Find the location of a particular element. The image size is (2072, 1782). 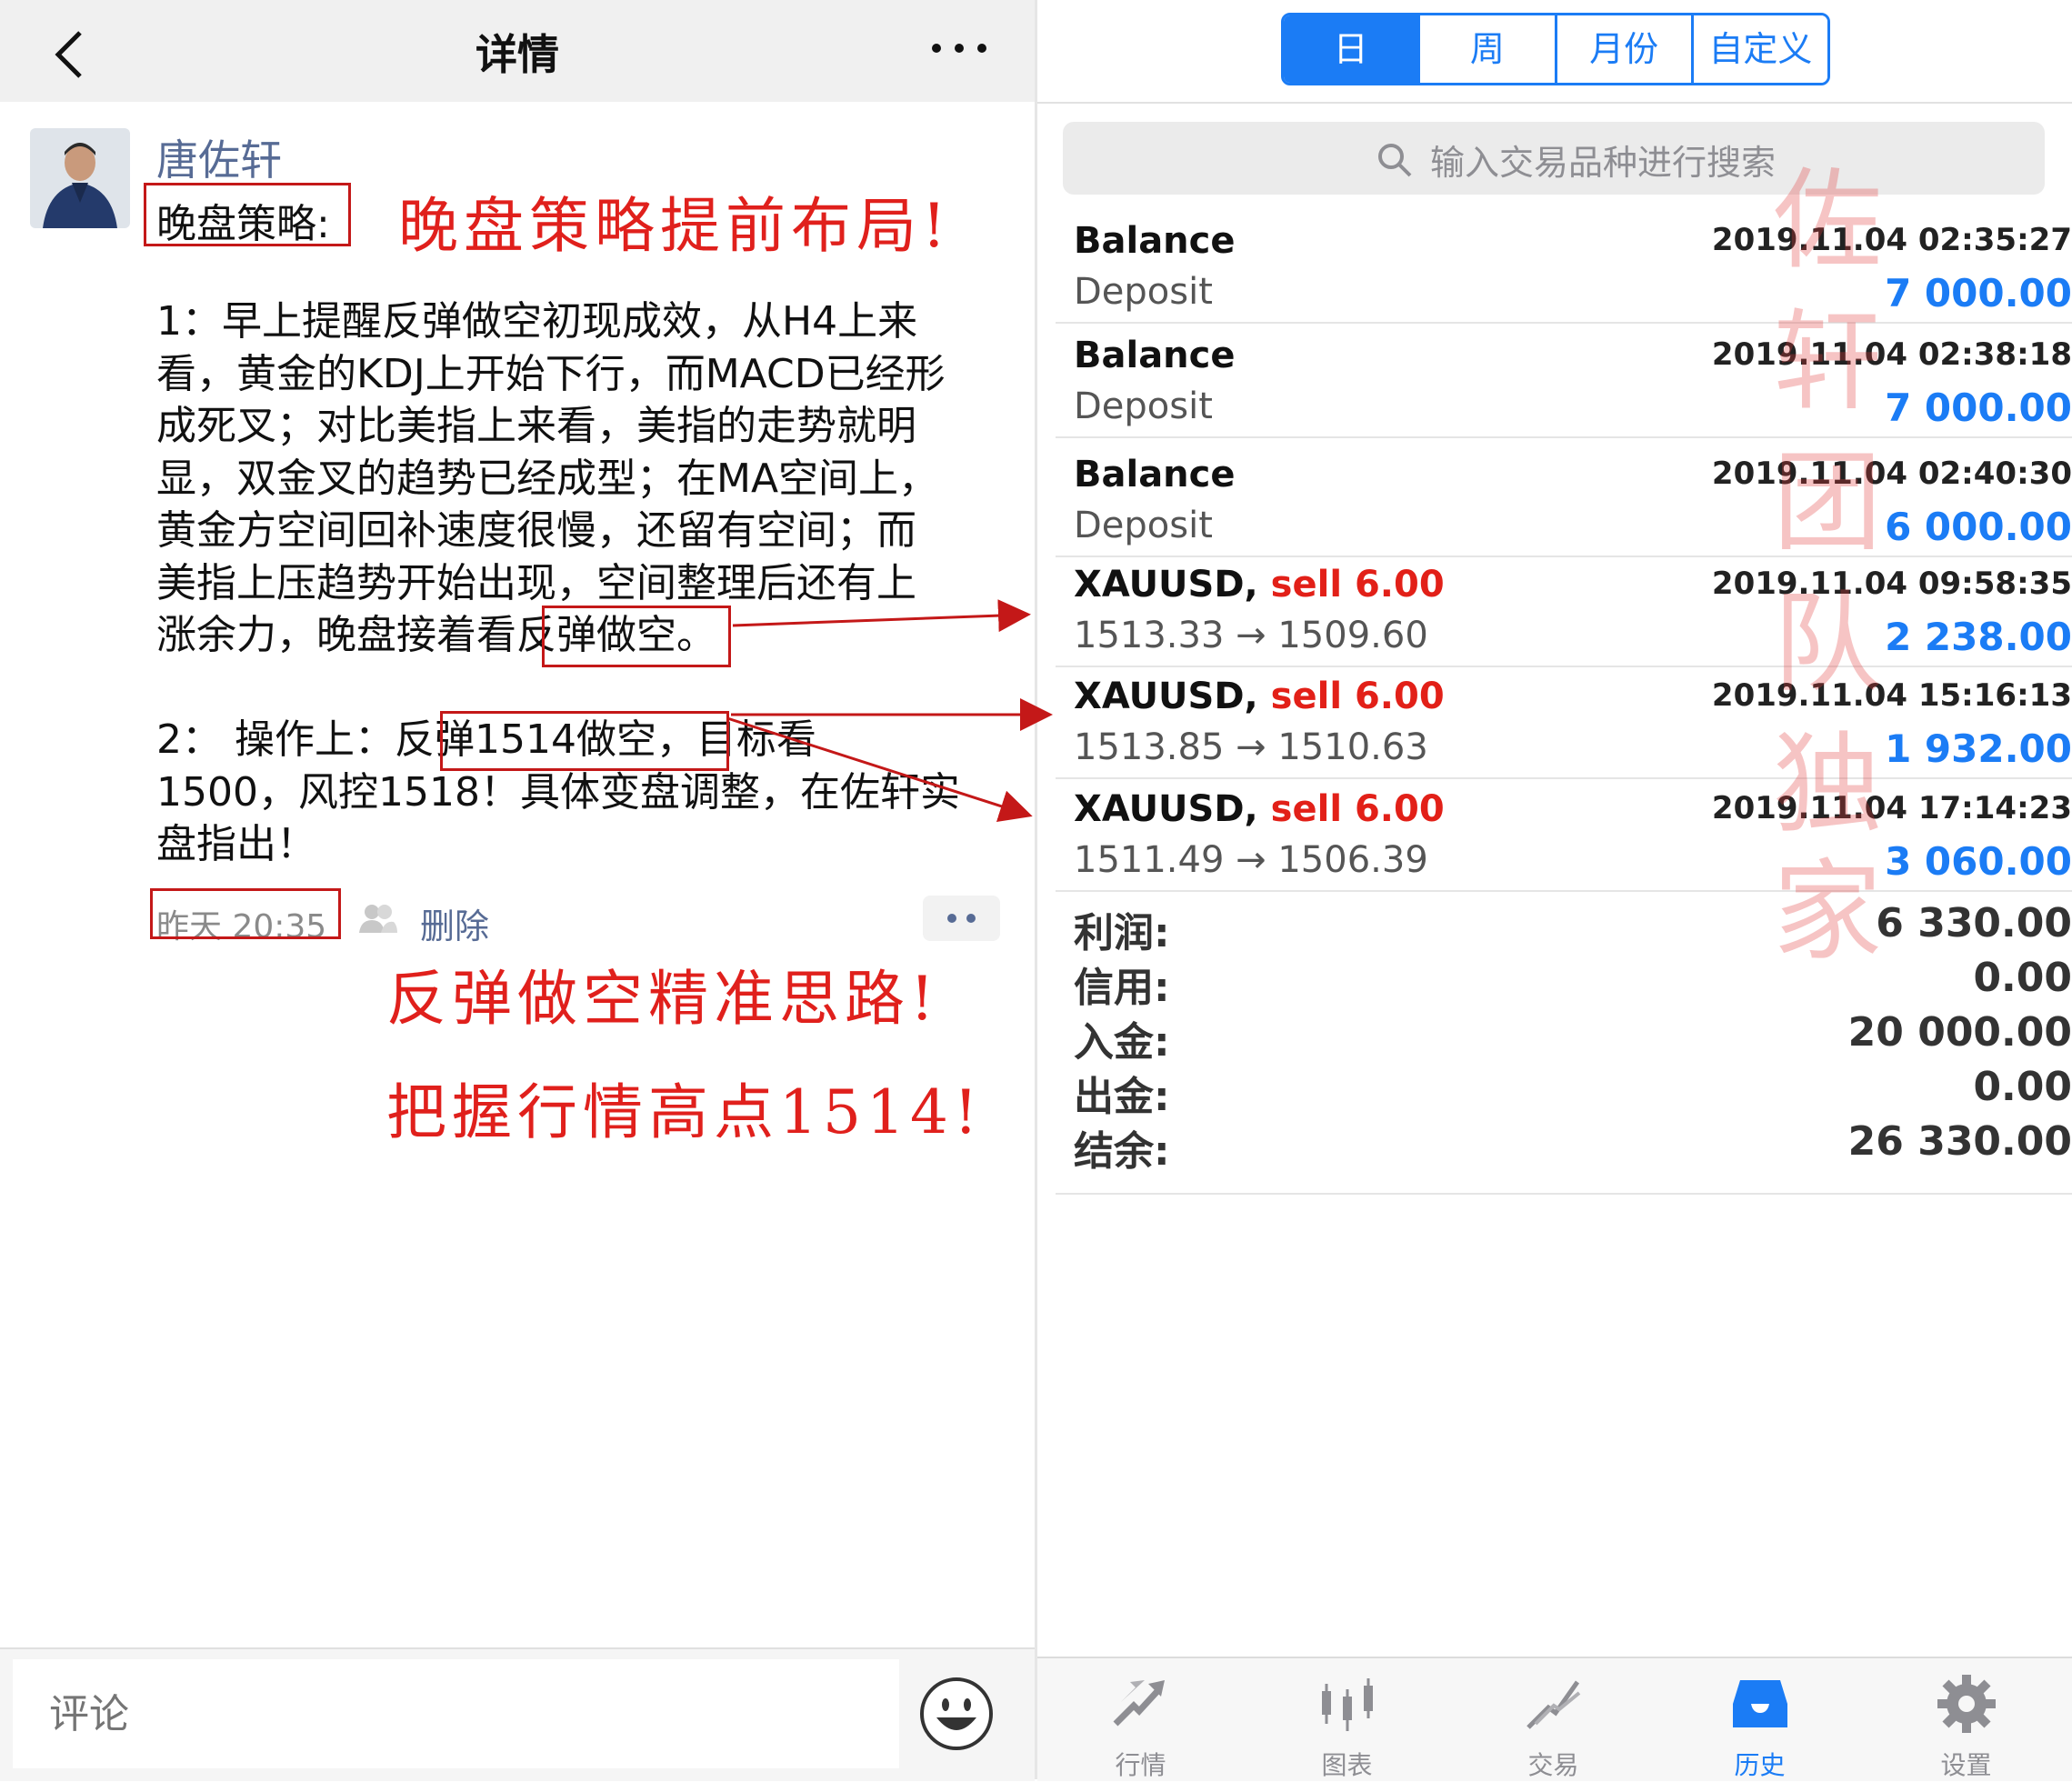

settings-icon is located at coordinates (1966, 1704).